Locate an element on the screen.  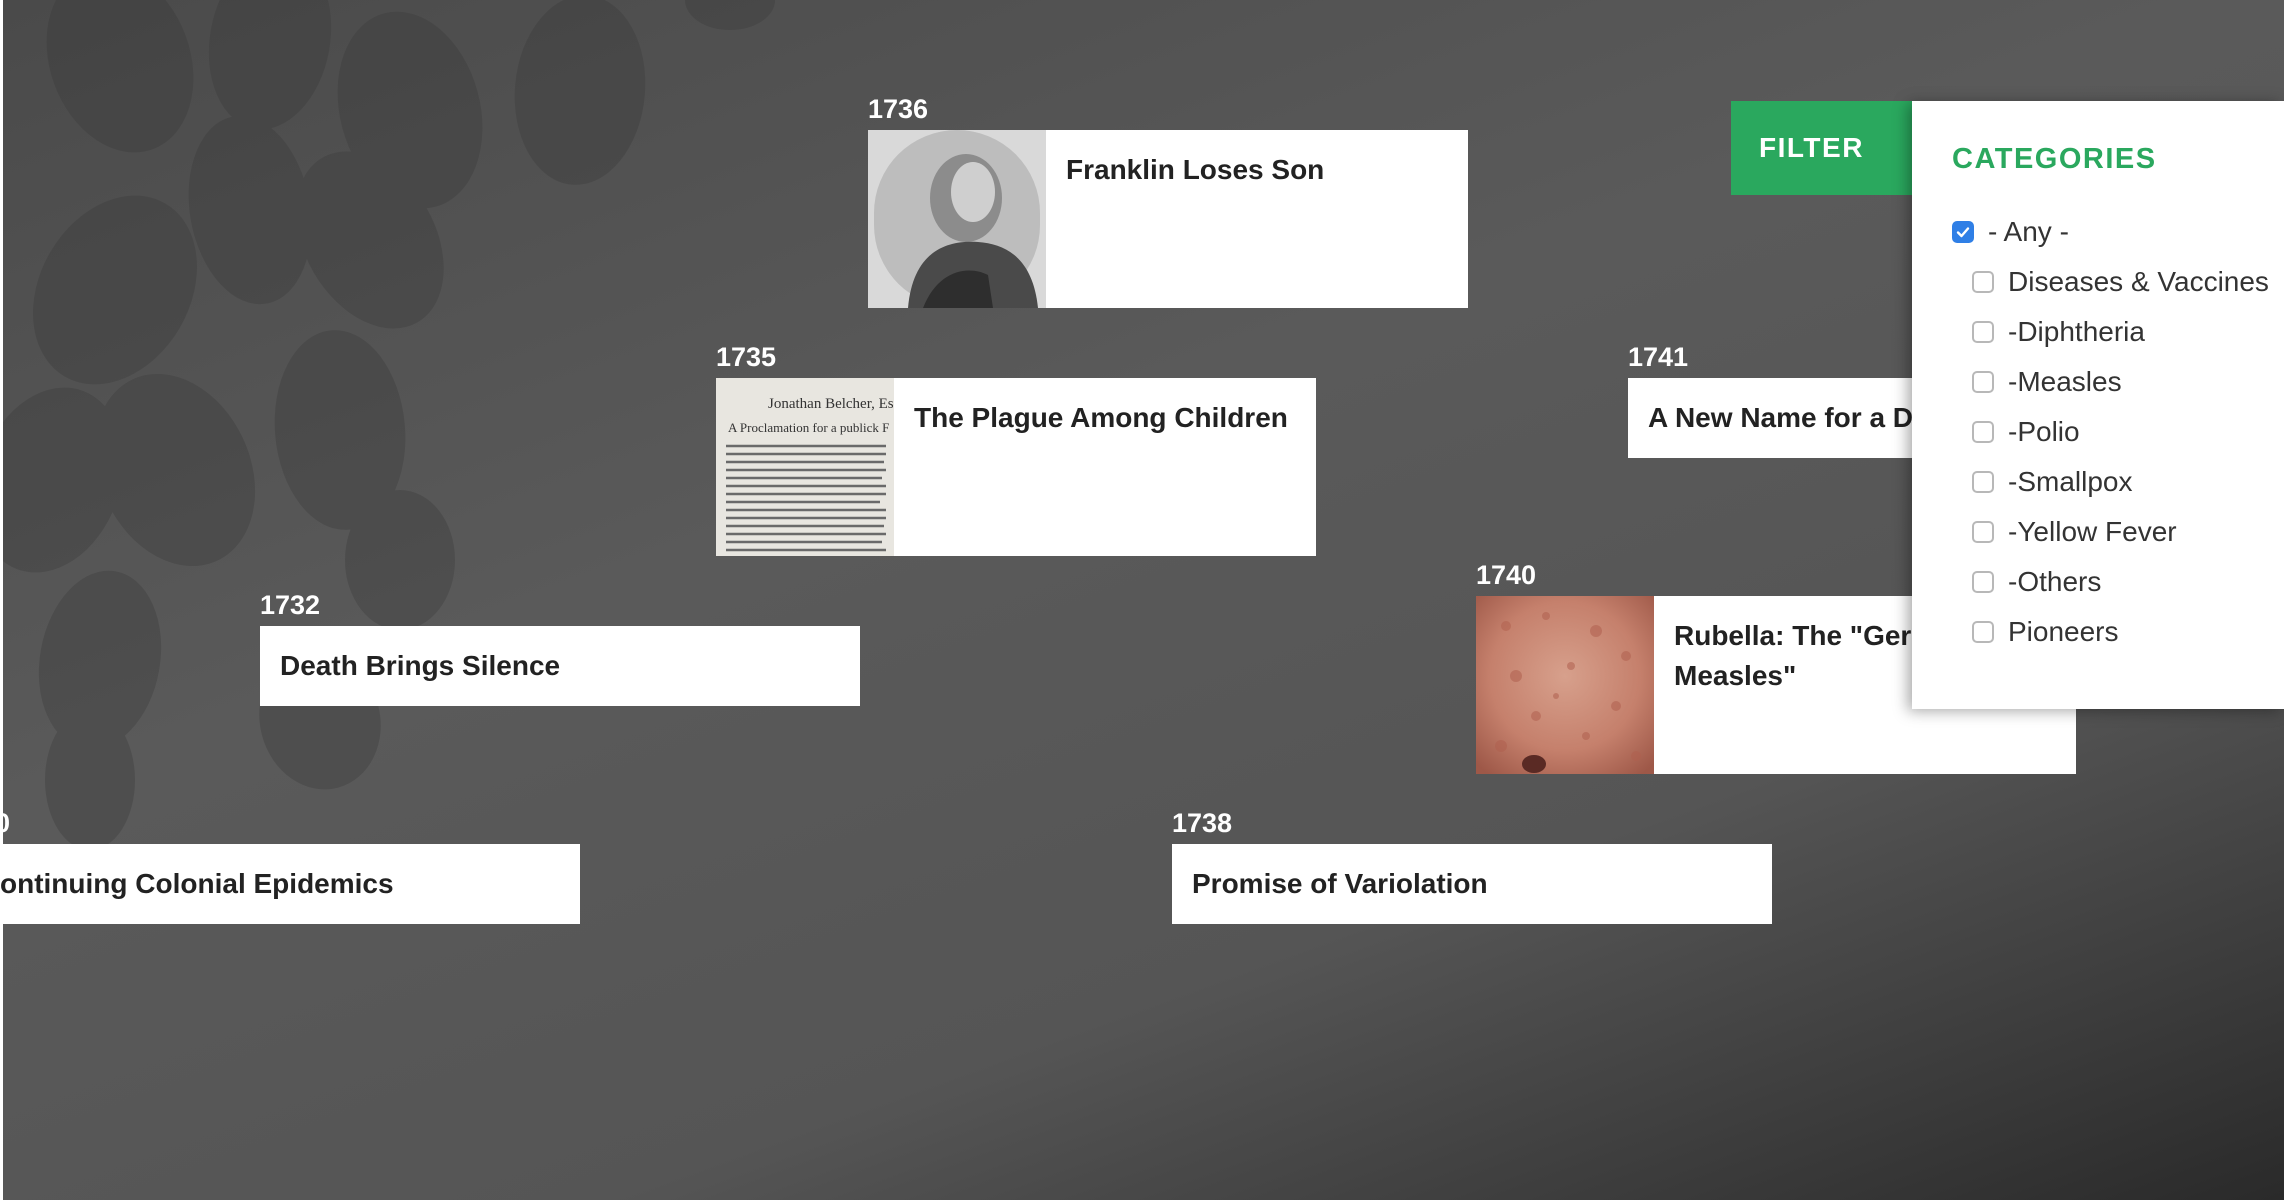
event-card: Promise of Variolation is located at coordinates (1472, 884).